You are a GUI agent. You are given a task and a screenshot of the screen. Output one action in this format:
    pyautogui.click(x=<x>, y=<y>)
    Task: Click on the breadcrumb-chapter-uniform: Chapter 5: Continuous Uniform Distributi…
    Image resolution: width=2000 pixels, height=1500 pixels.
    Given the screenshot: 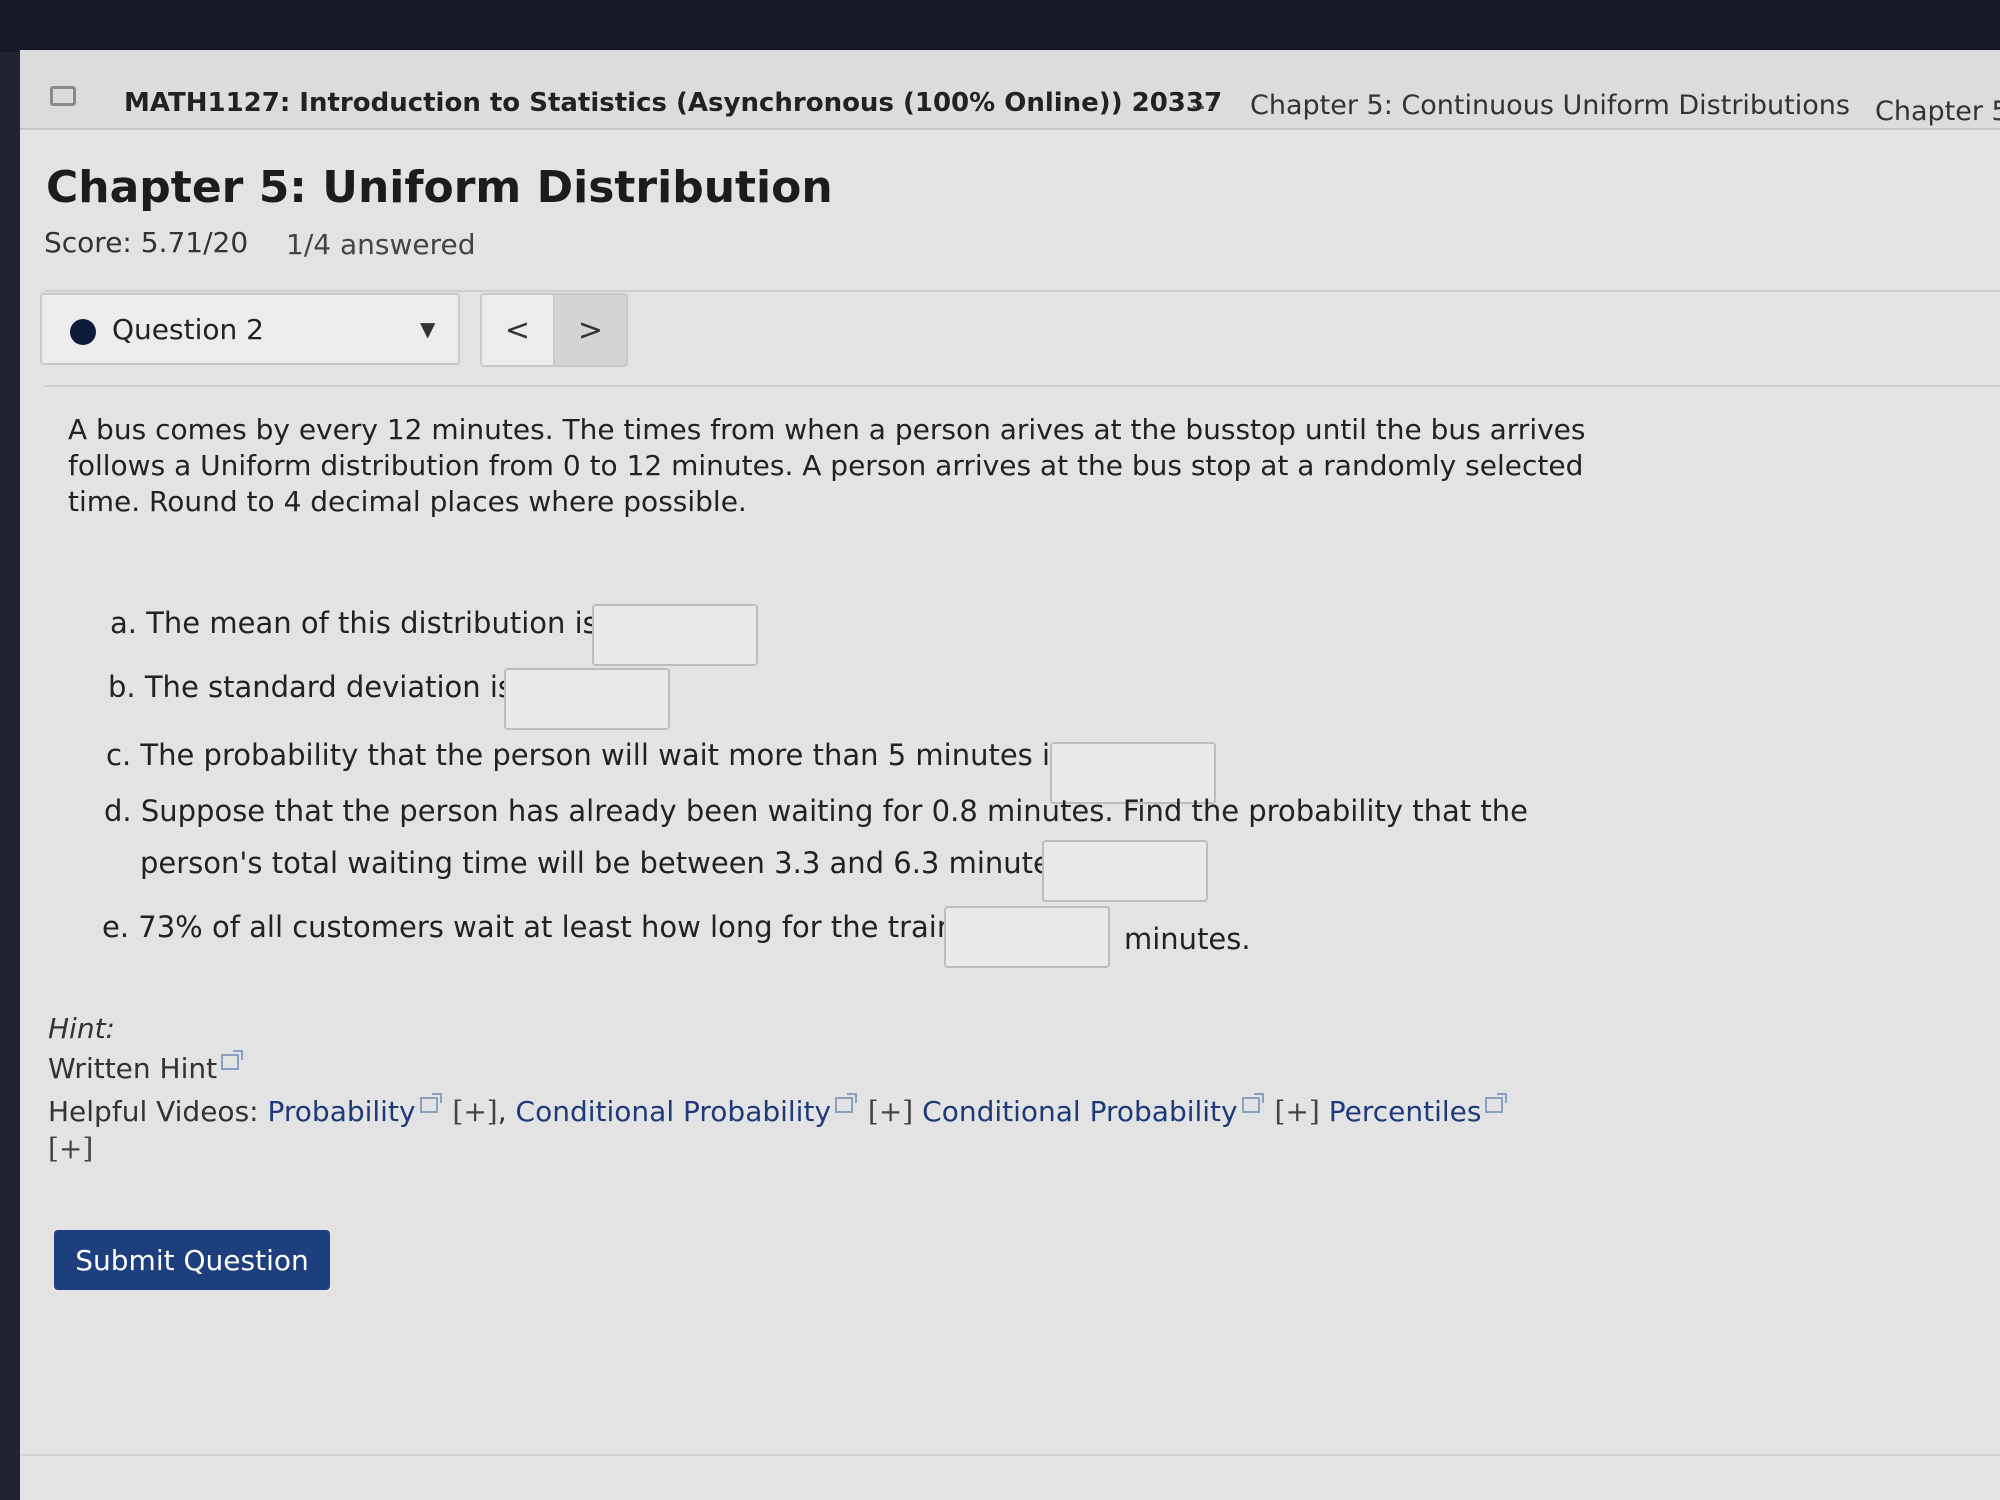 What is the action you would take?
    pyautogui.click(x=1550, y=105)
    